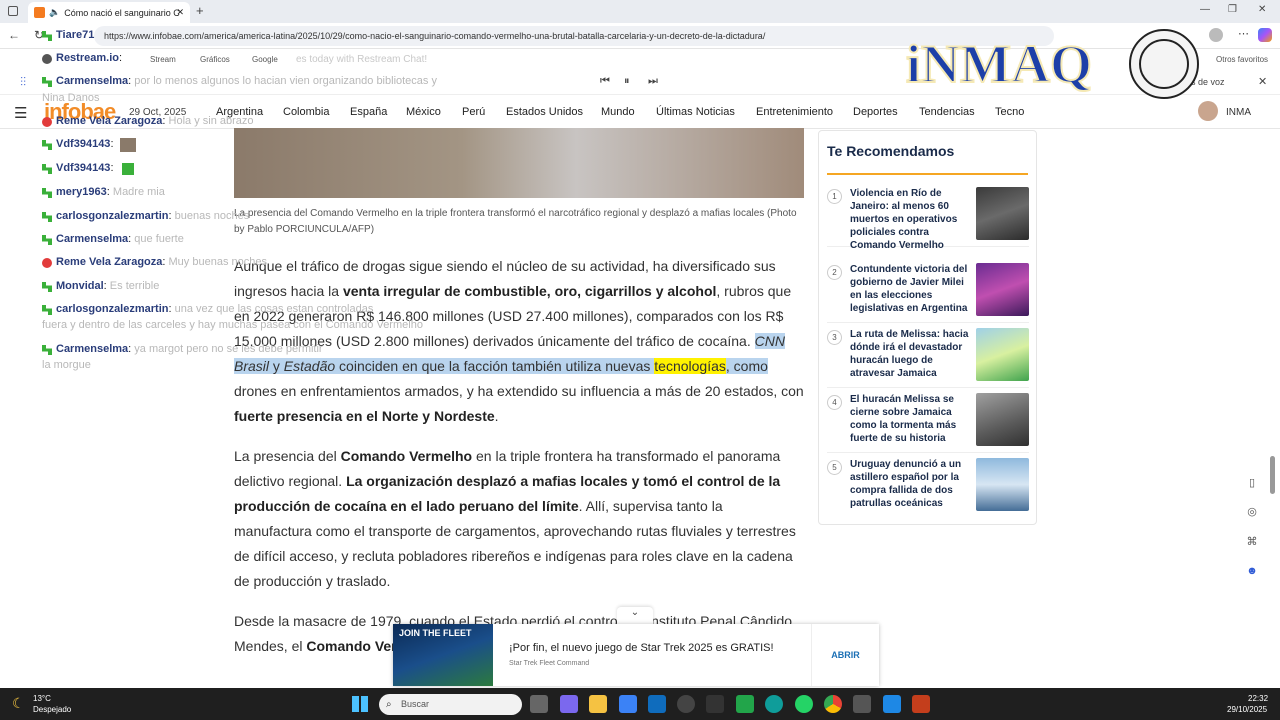  What do you see at coordinates (605, 81) in the screenshot?
I see `previous-icon: ⏮` at bounding box center [605, 81].